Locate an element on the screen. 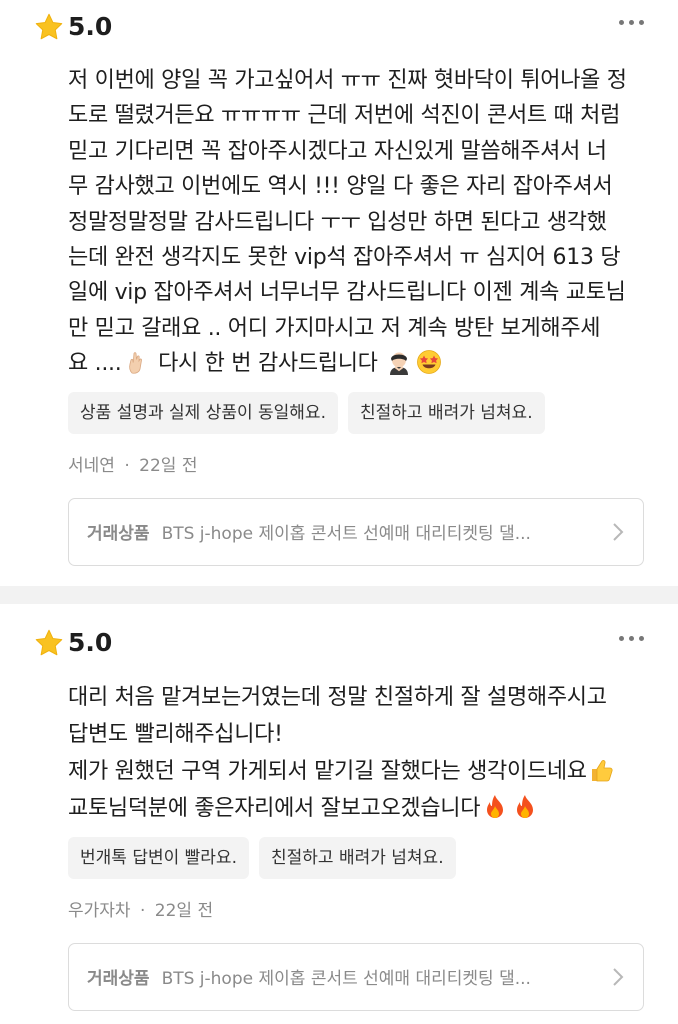 This screenshot has height=1024, width=678. section-divider is located at coordinates (339, 594).